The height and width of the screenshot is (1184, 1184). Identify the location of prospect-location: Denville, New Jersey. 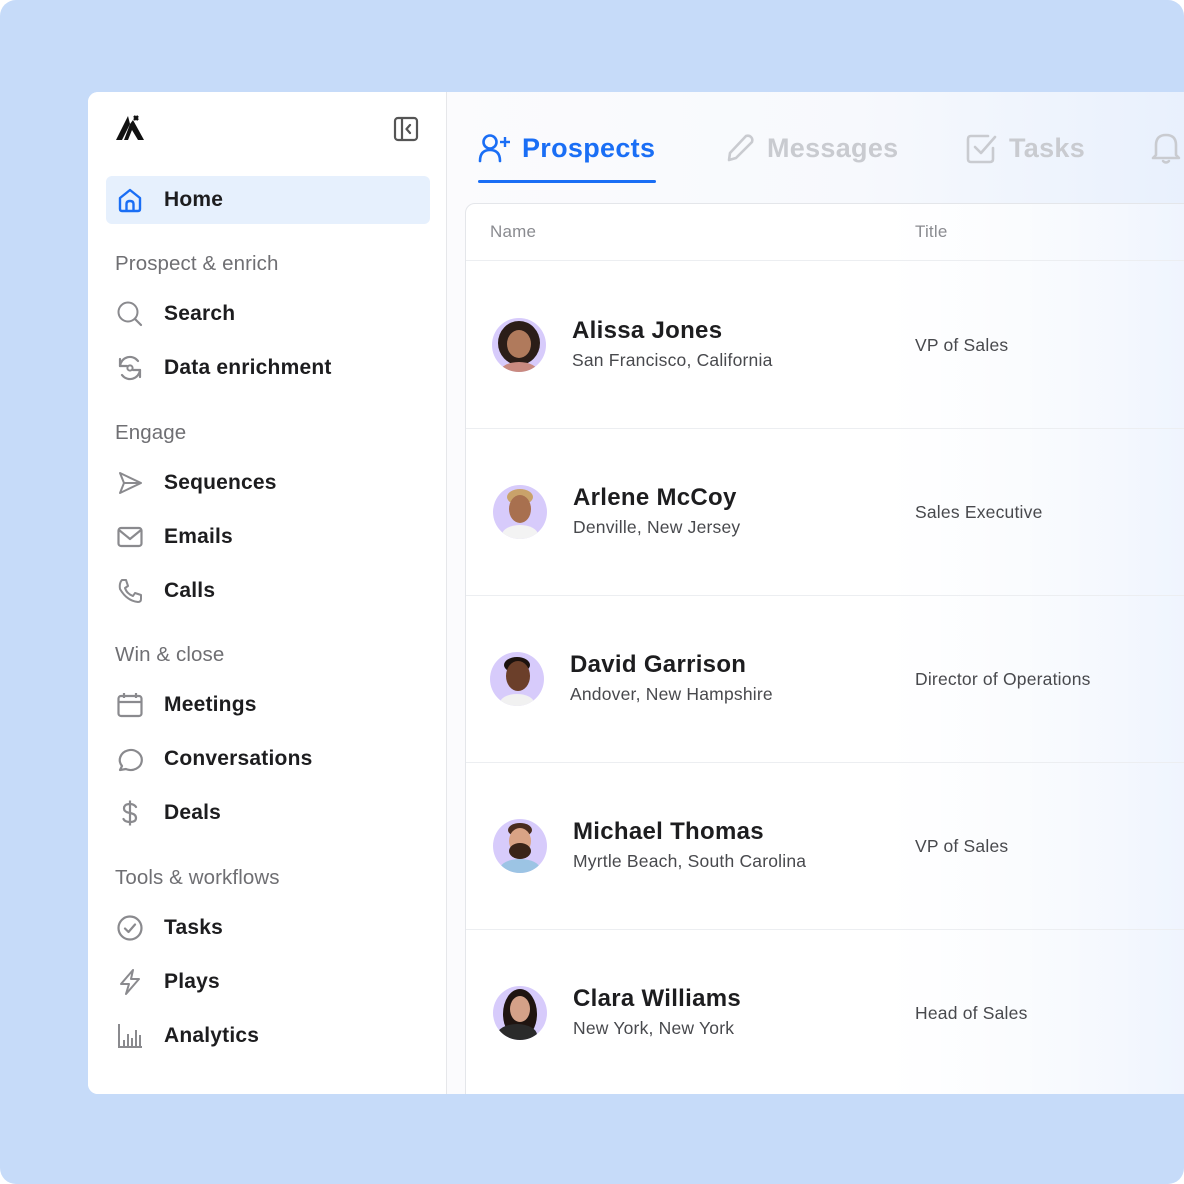
(657, 527).